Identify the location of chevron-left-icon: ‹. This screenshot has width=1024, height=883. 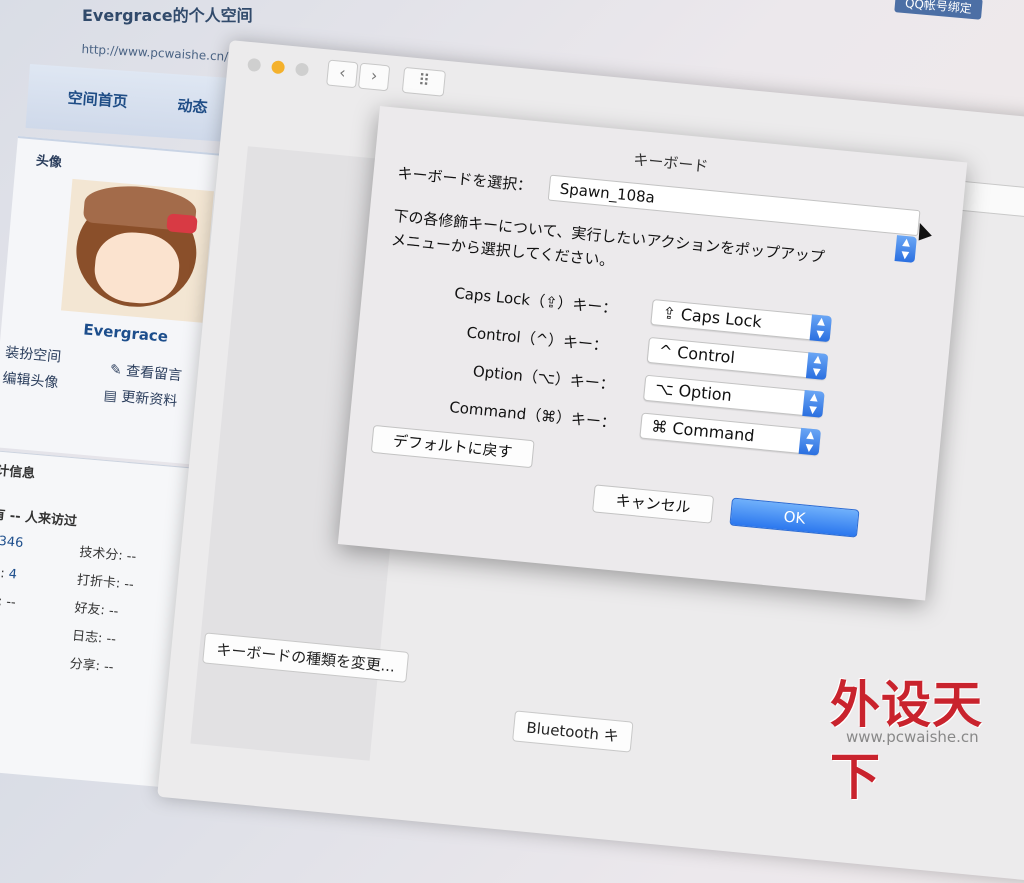
(342, 72).